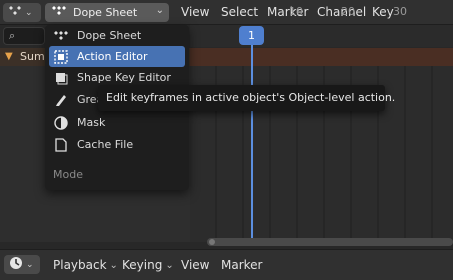  Describe the element at coordinates (383, 12) in the screenshot. I see `menu-key: Key` at that location.